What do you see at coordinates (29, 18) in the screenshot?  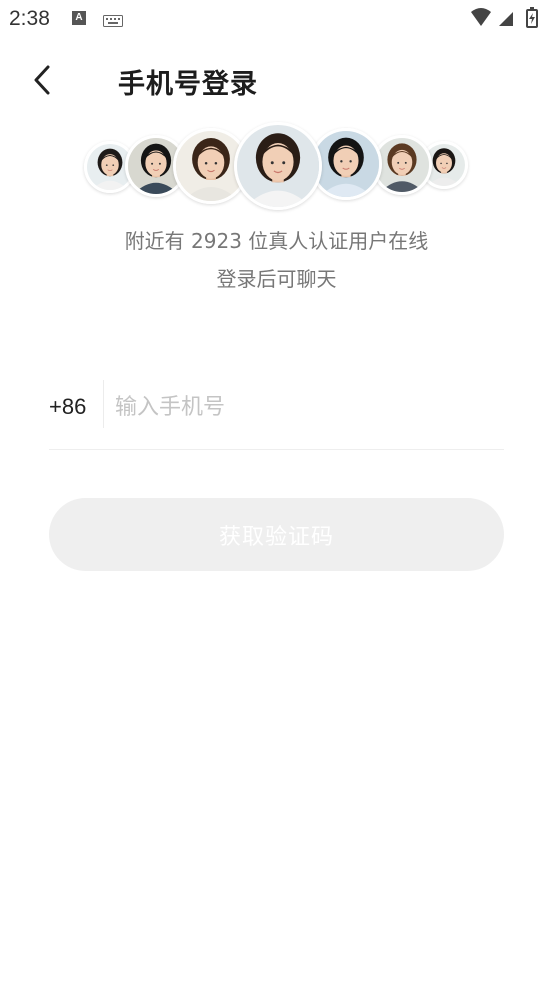 I see `status-time: 2:38` at bounding box center [29, 18].